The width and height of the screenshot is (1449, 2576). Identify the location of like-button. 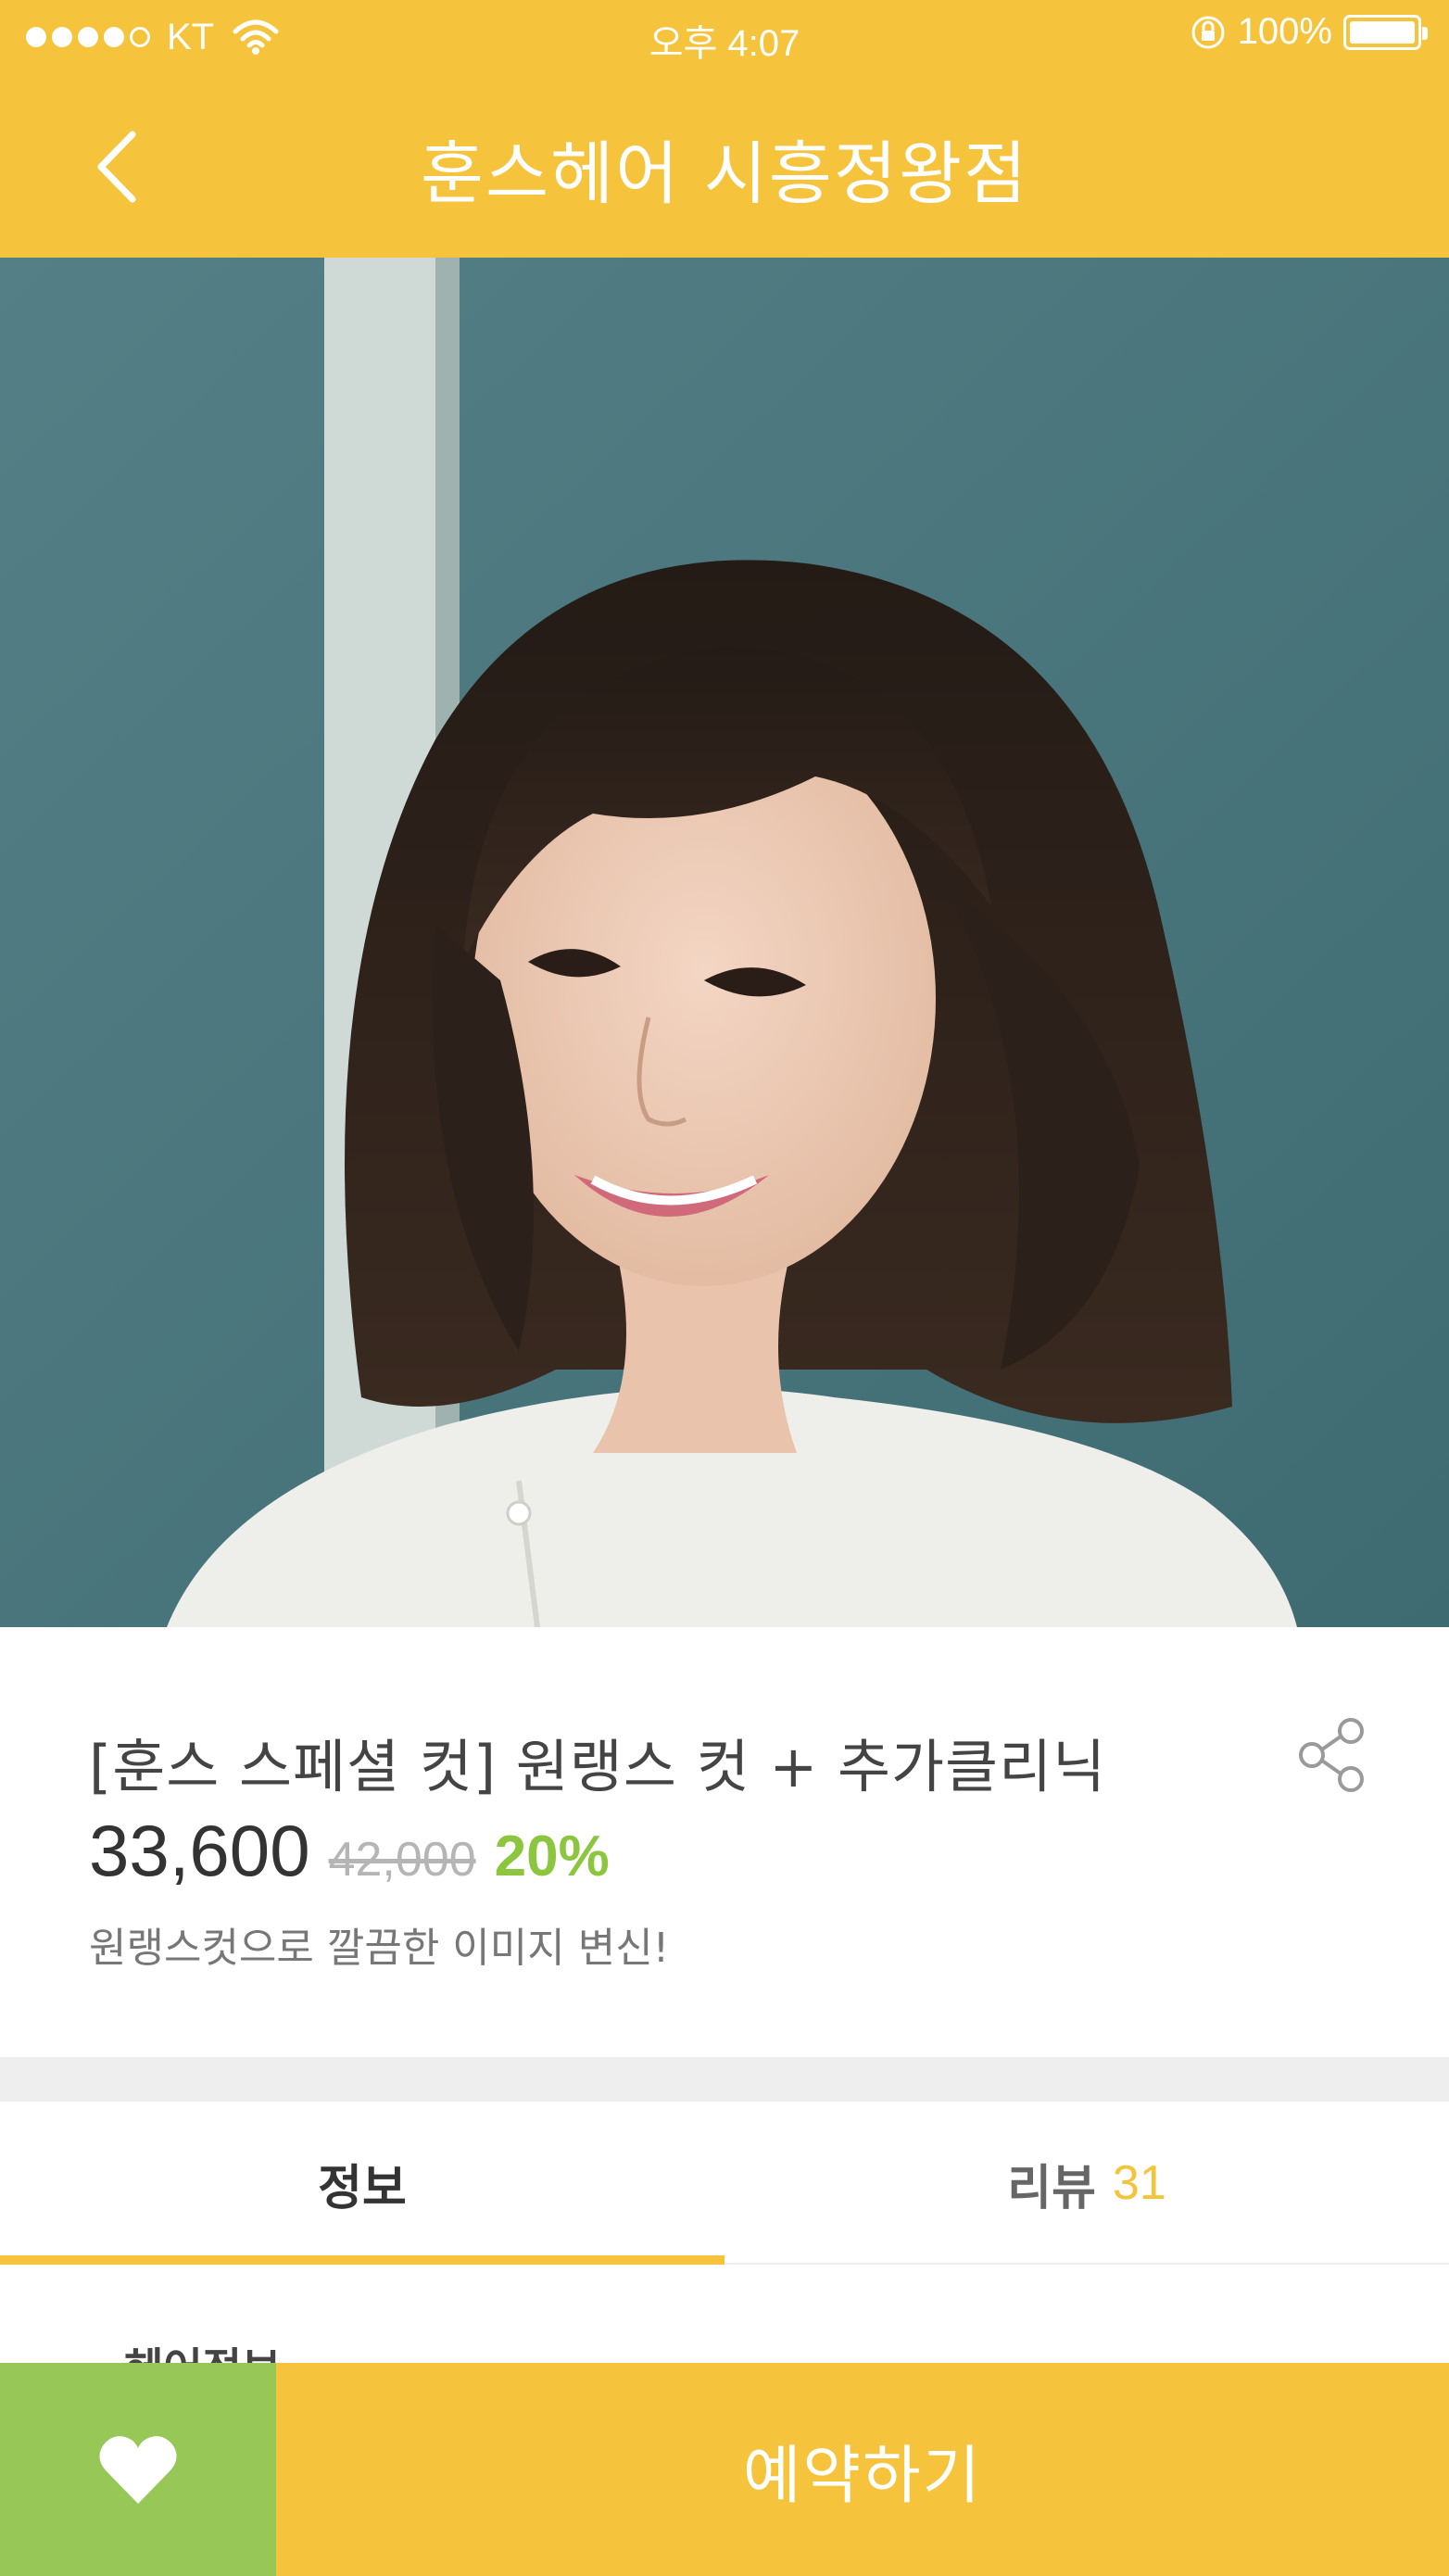
(138, 2469).